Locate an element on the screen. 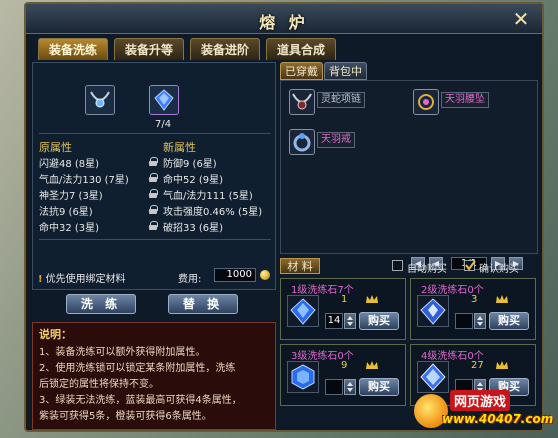 This screenshot has height=438, width=558. material-cell: 1级洗练石7个 1 14 购买 is located at coordinates (343, 309).